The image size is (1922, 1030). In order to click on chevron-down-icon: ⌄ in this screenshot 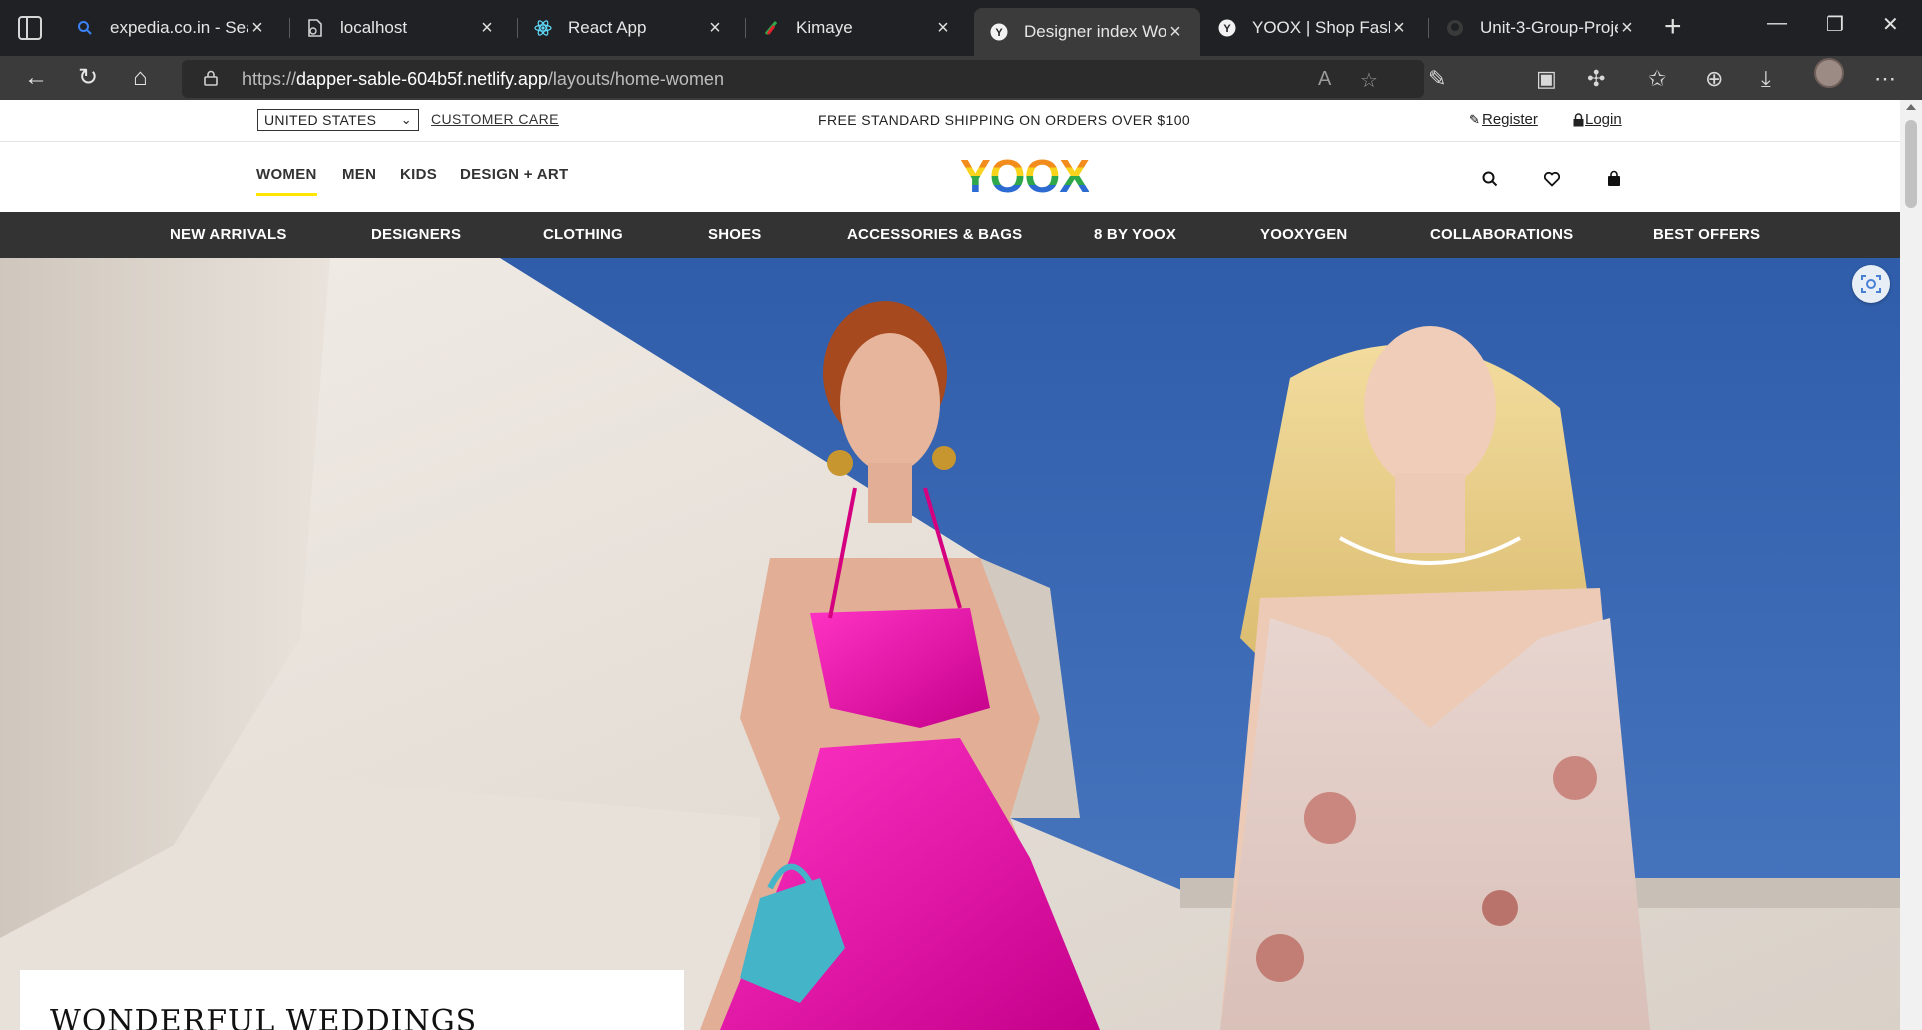, I will do `click(406, 119)`.